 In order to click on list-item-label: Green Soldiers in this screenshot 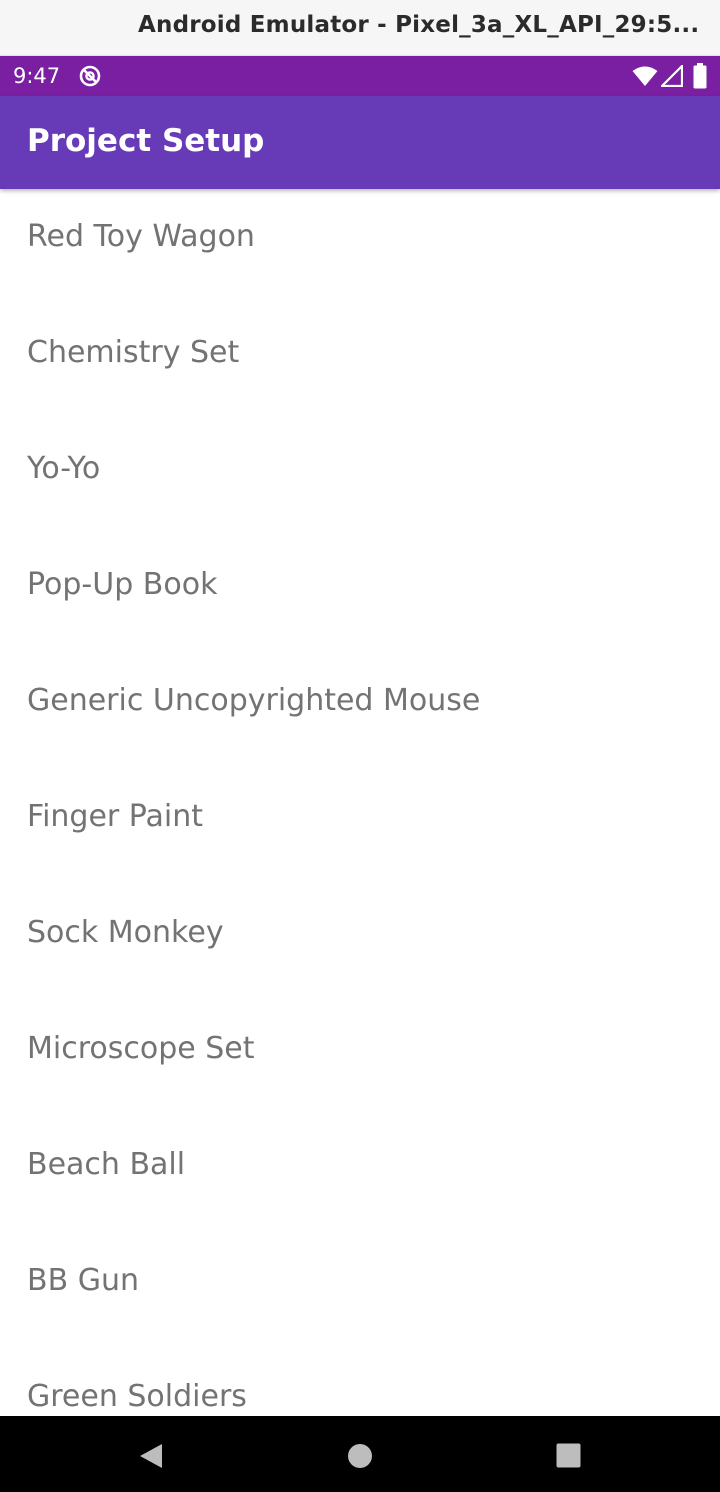, I will do `click(137, 1396)`.